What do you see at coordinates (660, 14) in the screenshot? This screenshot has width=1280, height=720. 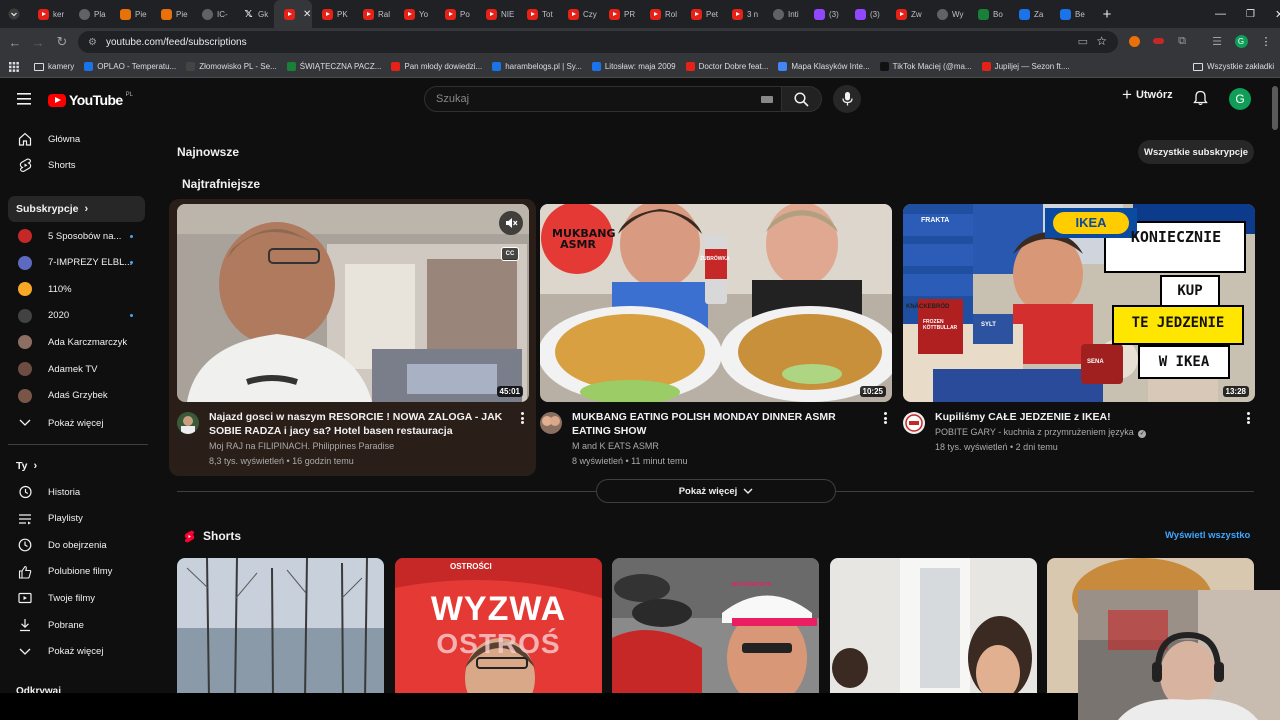 I see `browser-tab: Rol` at bounding box center [660, 14].